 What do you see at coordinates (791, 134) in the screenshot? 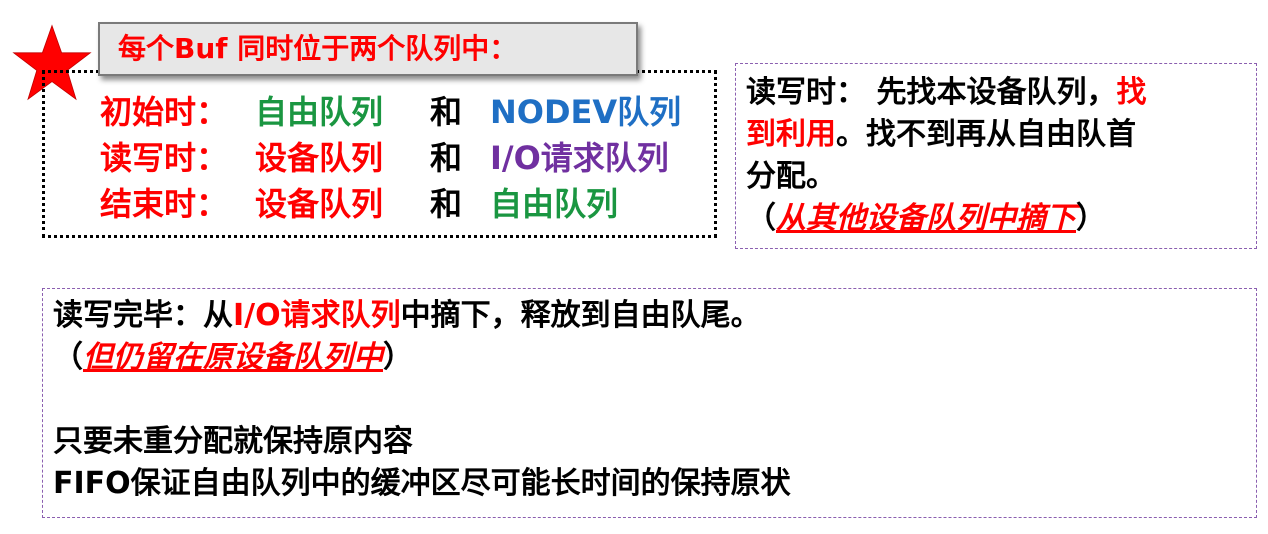
I see `note-highlight: 到利用` at bounding box center [791, 134].